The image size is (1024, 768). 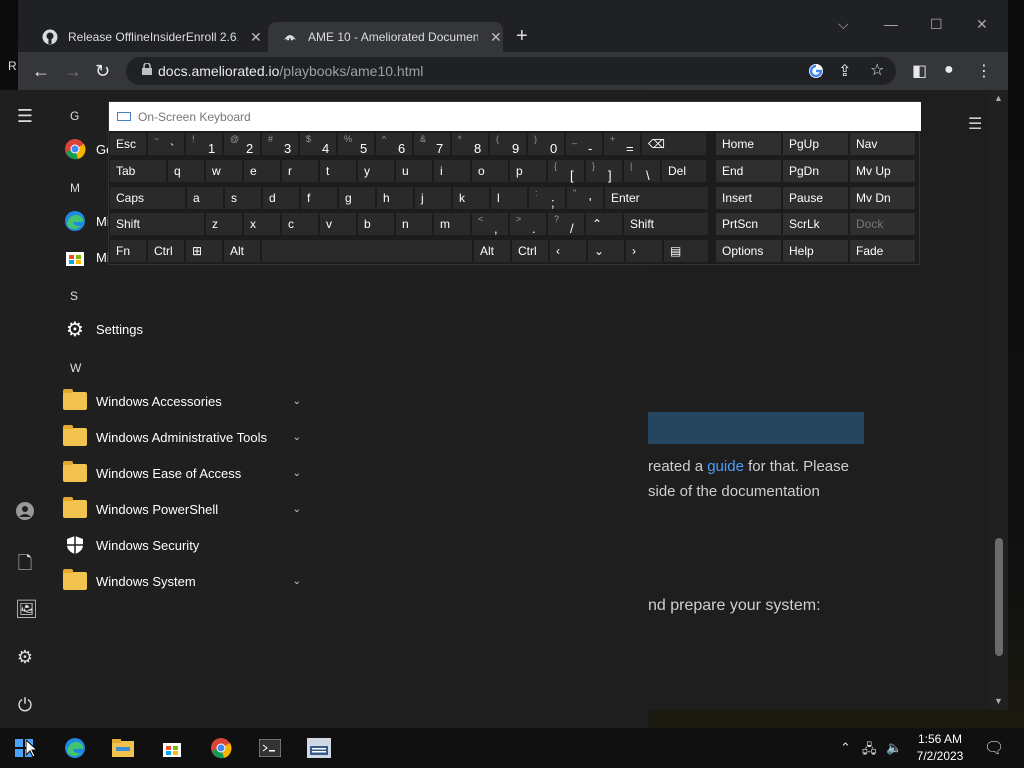 I want to click on app-windows-security: Windows Security, so click(x=184, y=545).